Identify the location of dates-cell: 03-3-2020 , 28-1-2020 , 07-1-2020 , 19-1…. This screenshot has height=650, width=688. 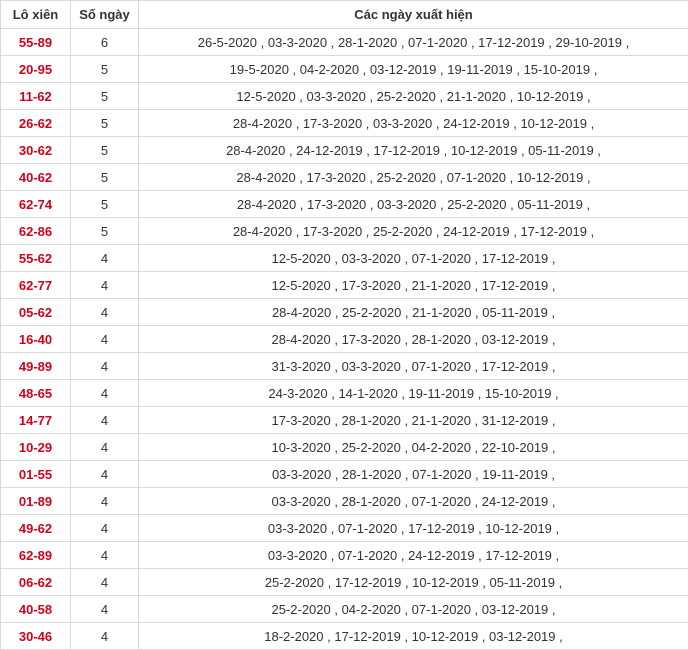
(413, 474).